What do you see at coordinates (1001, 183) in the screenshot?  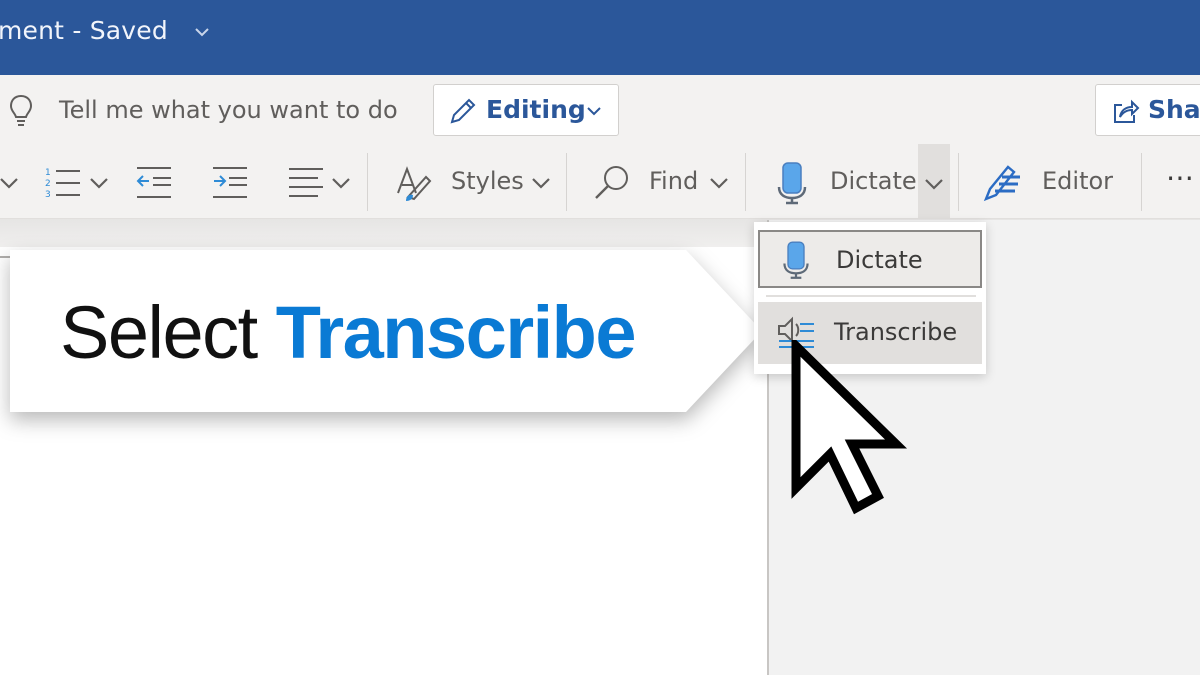 I see `editor-icon` at bounding box center [1001, 183].